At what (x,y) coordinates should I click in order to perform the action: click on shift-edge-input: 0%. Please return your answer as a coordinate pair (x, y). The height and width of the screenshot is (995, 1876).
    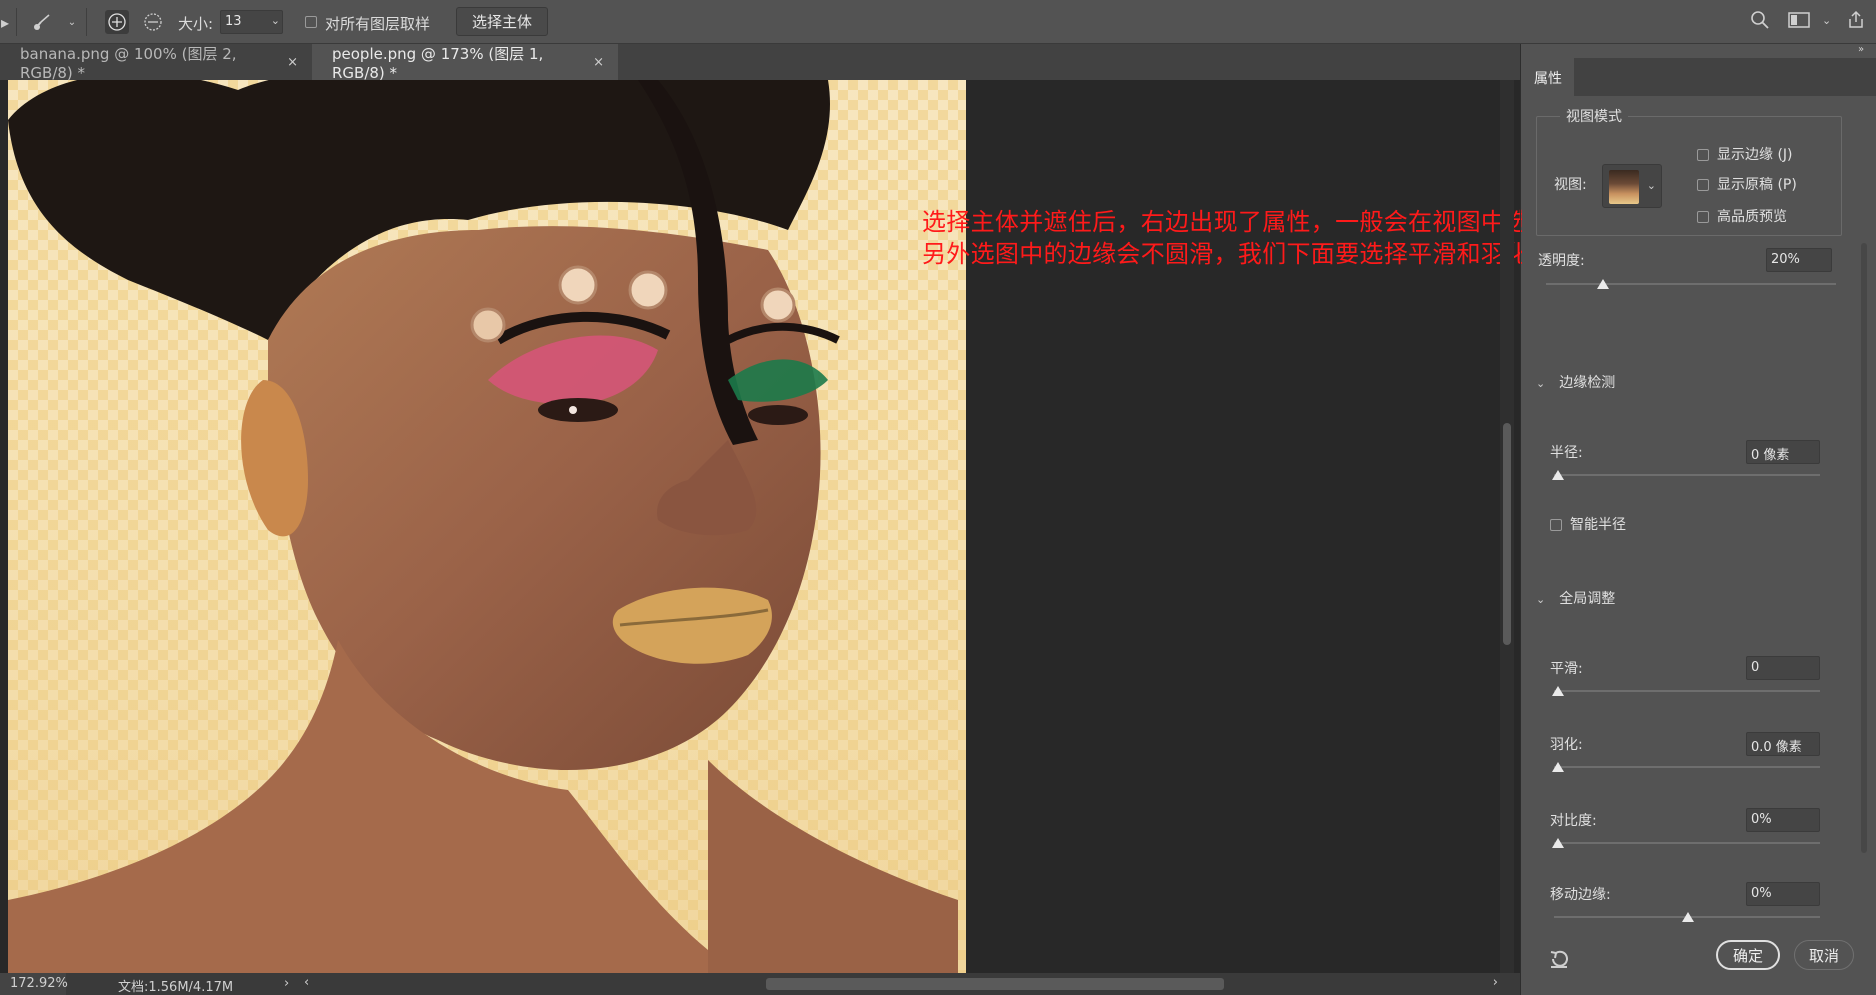
    Looking at the image, I should click on (1783, 894).